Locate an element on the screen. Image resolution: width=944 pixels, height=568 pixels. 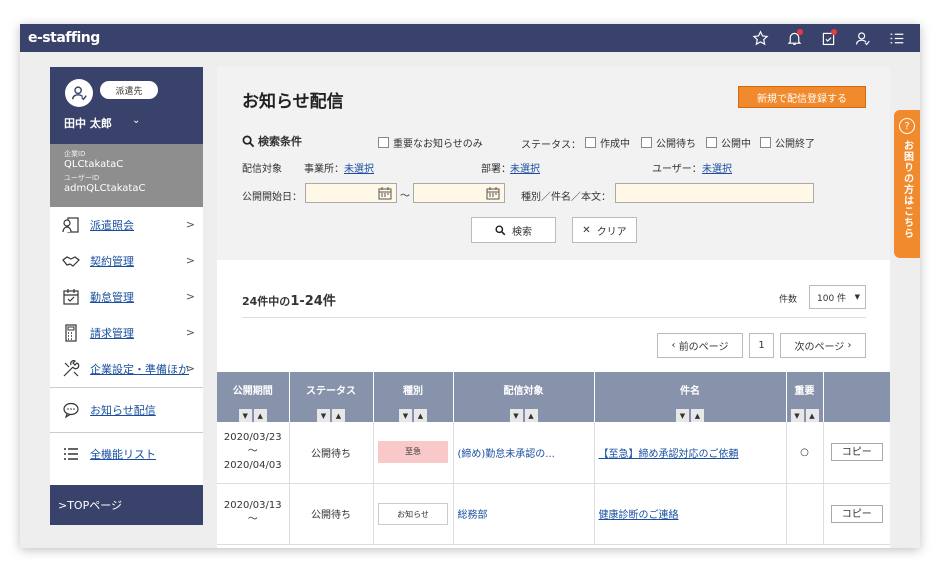
help-tab: ? お困りの方はこちら is located at coordinates (907, 184).